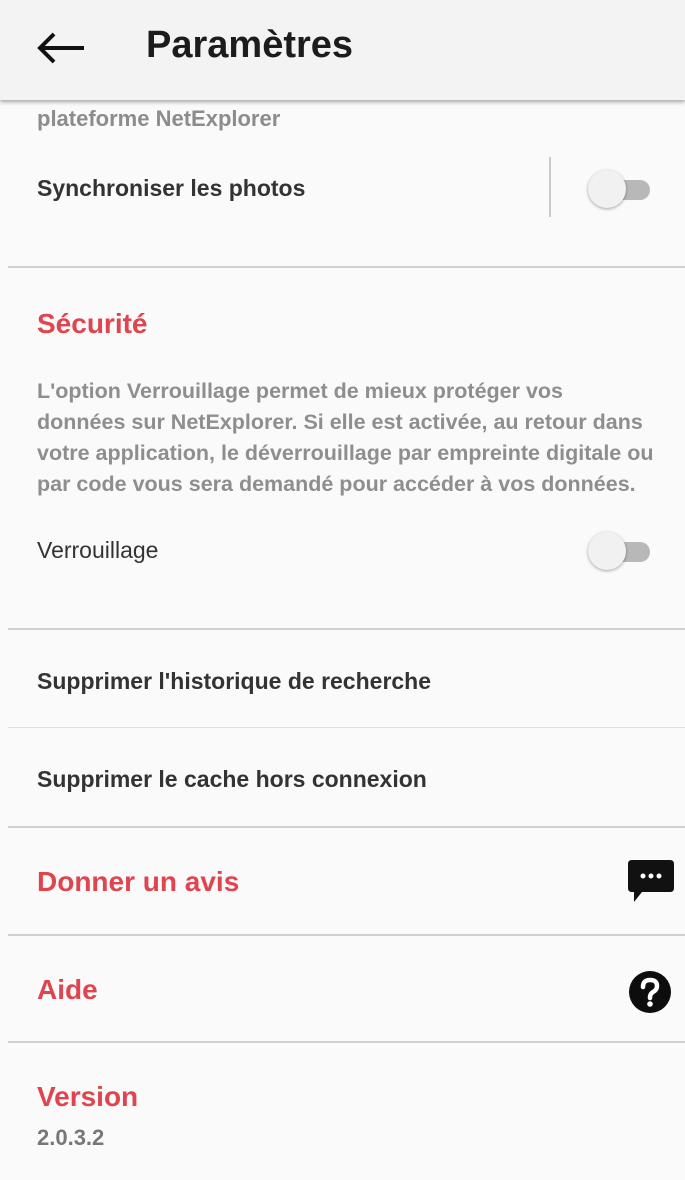  I want to click on version-value: 2.0.3.2, so click(71, 1137).